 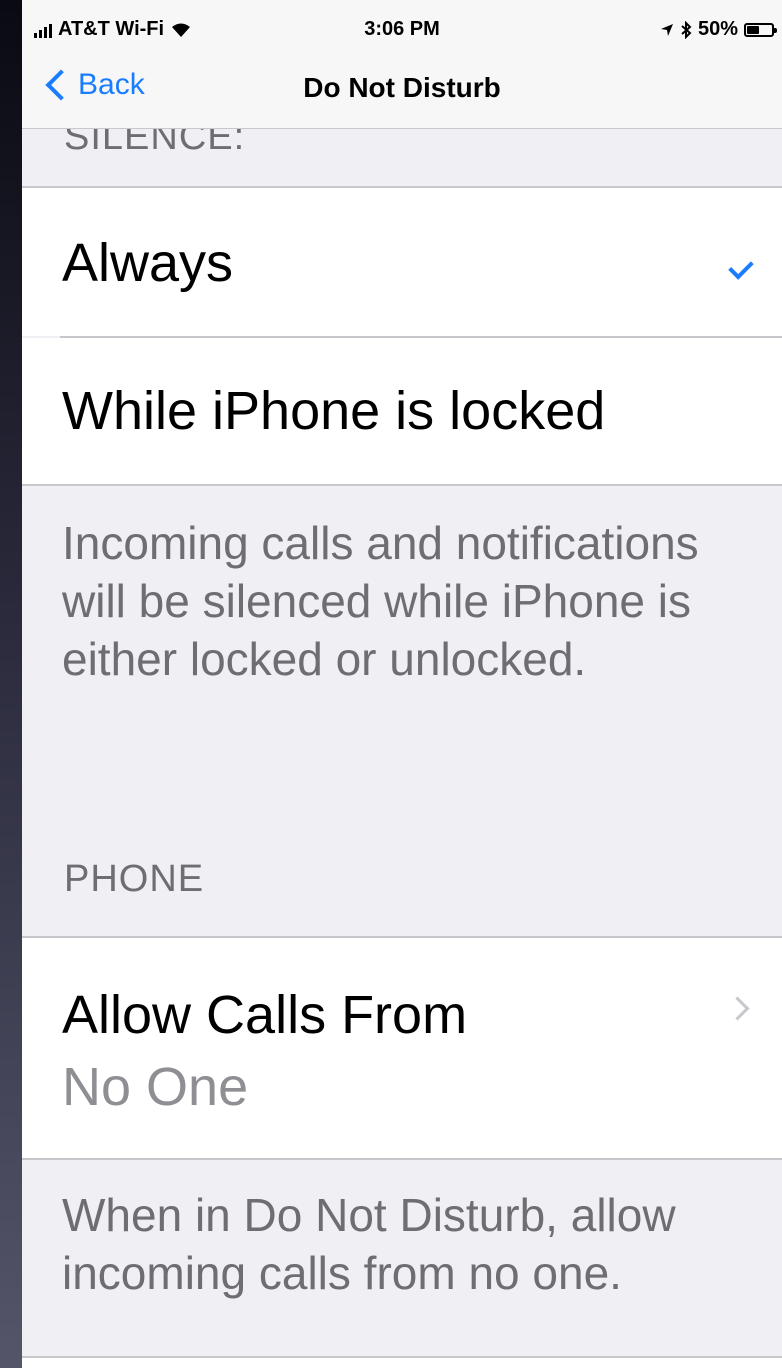 I want to click on option-while-locked-label: While iPhone is locked, so click(x=334, y=411).